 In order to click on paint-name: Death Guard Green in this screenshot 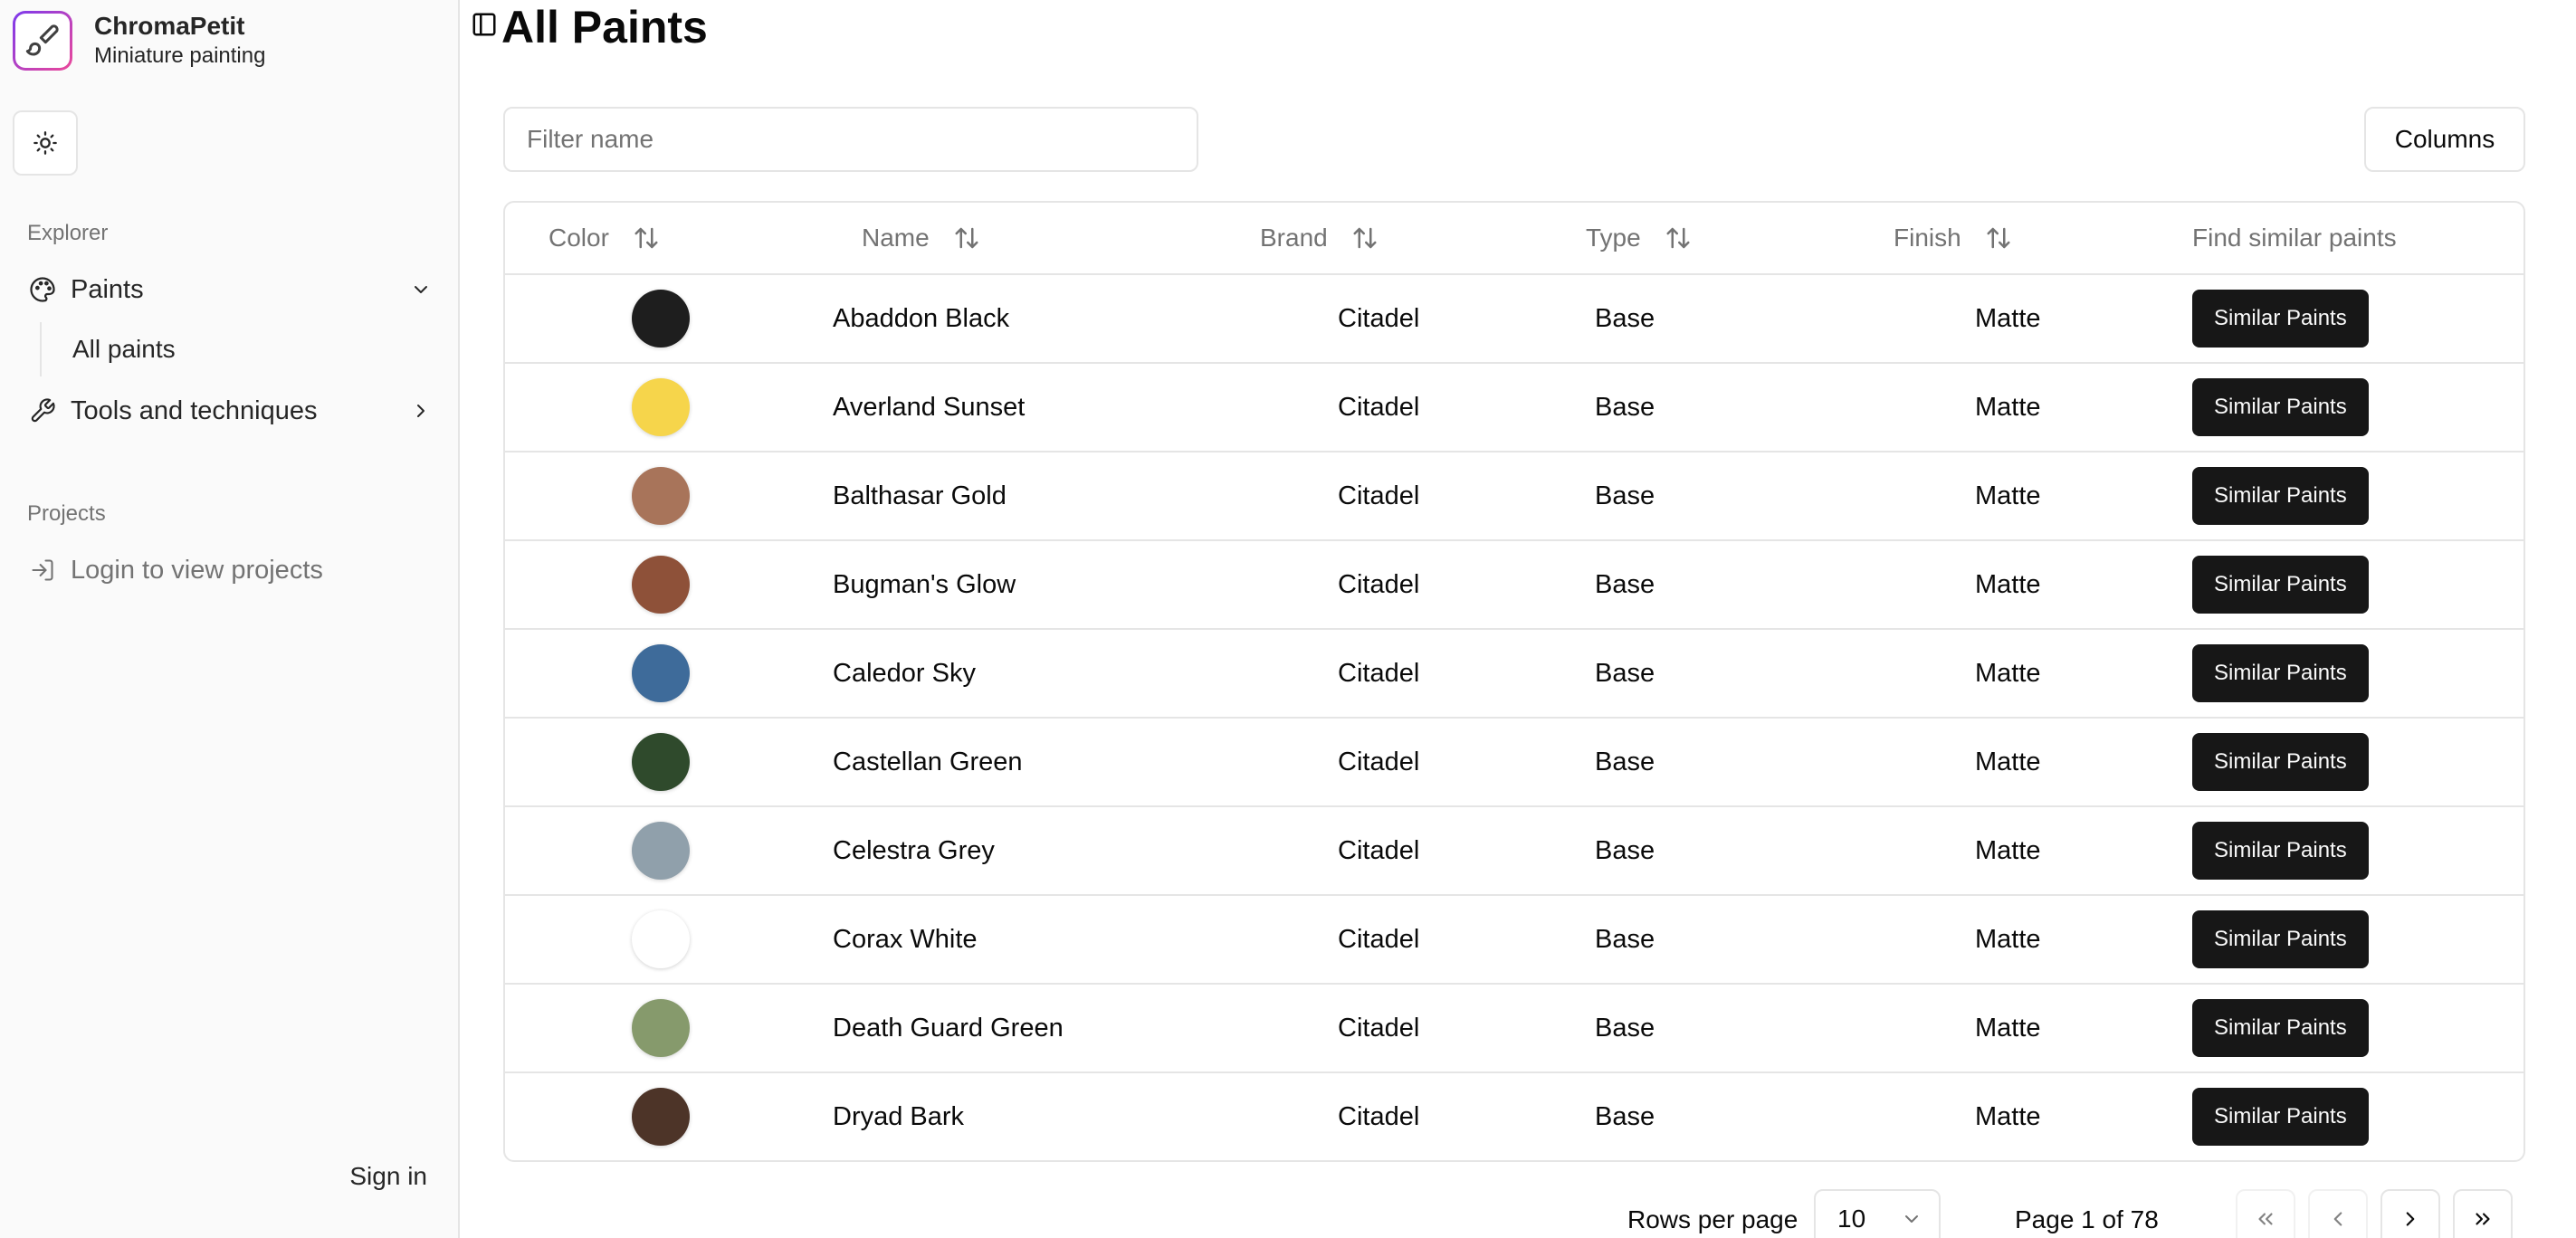, I will do `click(948, 1028)`.